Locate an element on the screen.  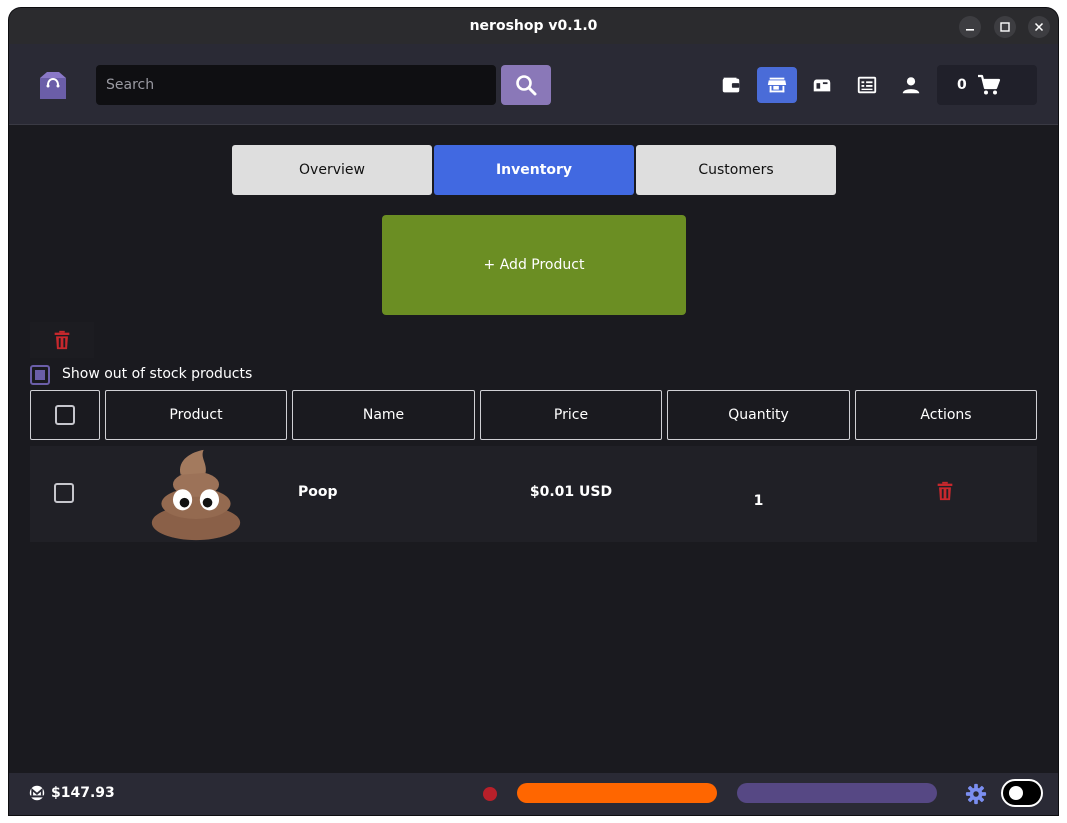
title-bar: neroshop v0.1.0 is located at coordinates (533, 26).